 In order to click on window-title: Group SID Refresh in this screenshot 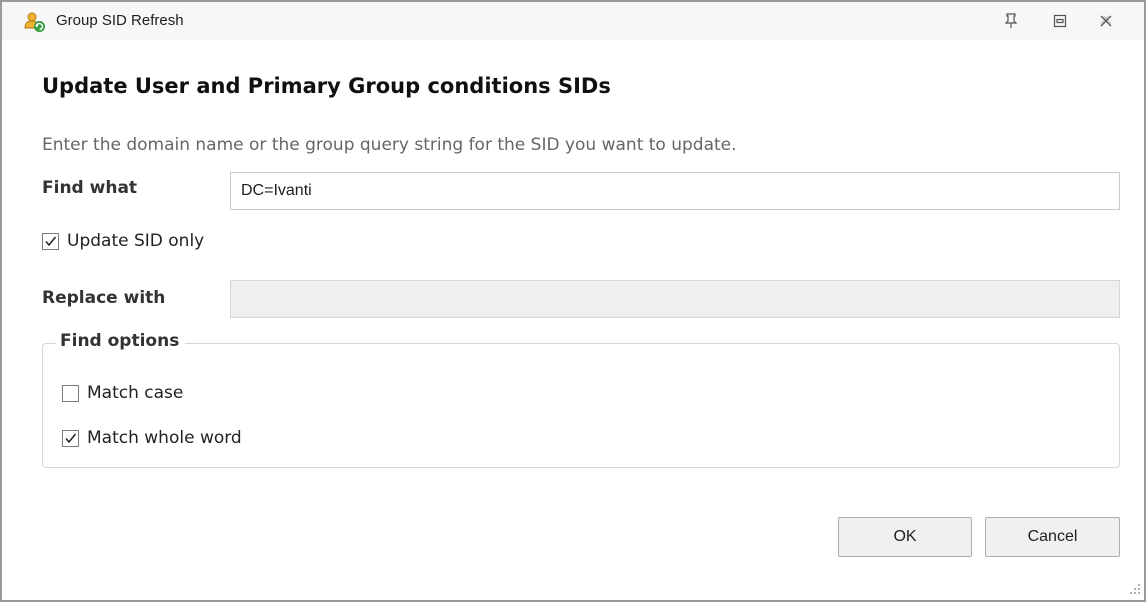, I will do `click(120, 20)`.